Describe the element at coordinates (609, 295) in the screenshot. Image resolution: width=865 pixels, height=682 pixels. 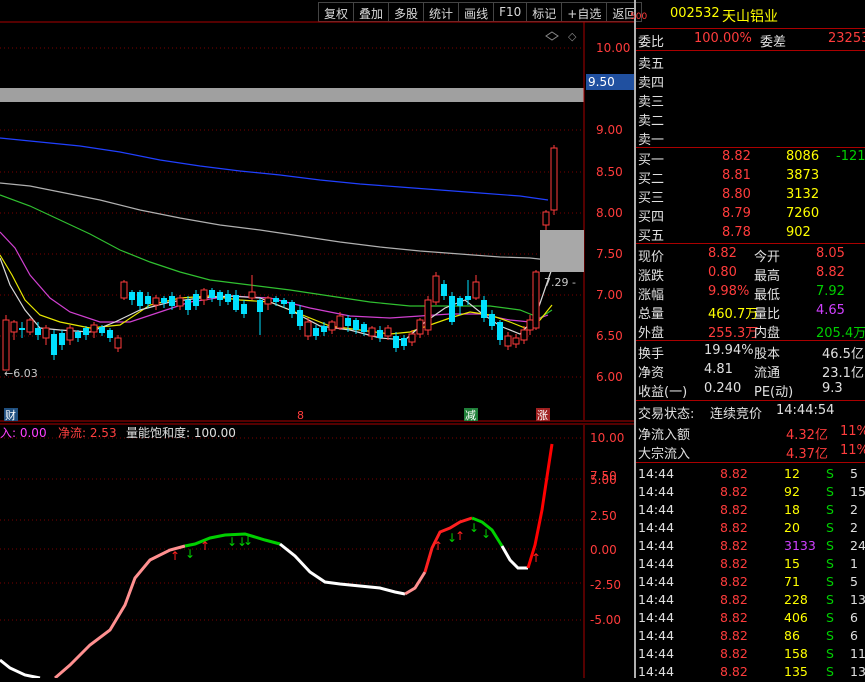
I see `price-axis-label: 7.00` at that location.